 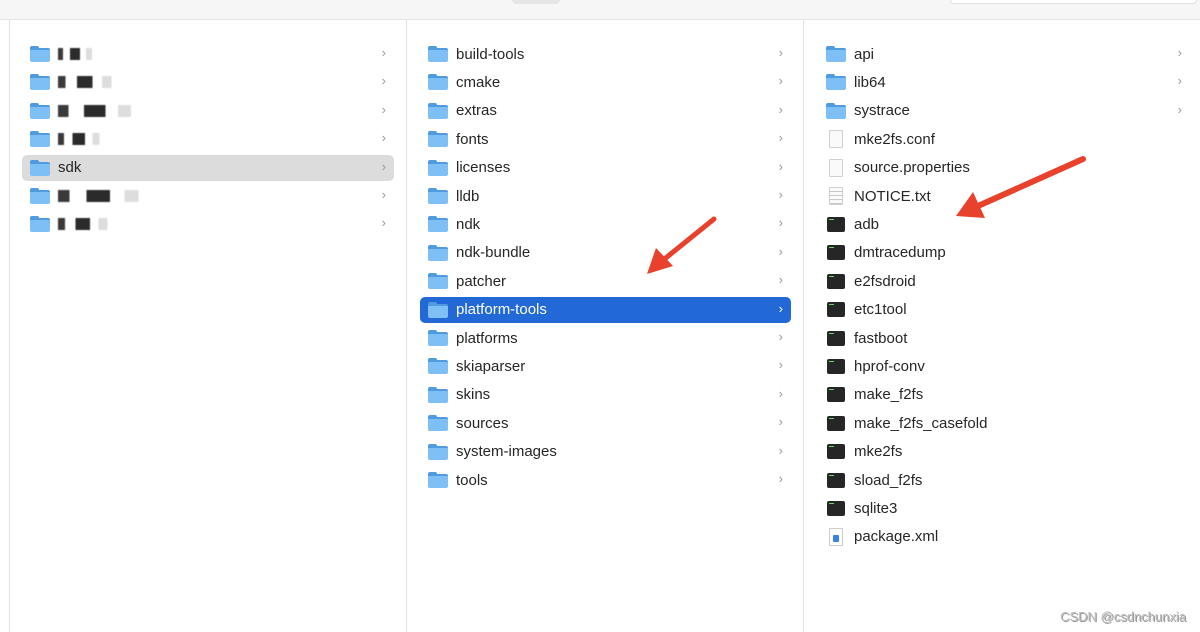 I want to click on watermark: CSDN @csdnchunxia, so click(x=1123, y=616).